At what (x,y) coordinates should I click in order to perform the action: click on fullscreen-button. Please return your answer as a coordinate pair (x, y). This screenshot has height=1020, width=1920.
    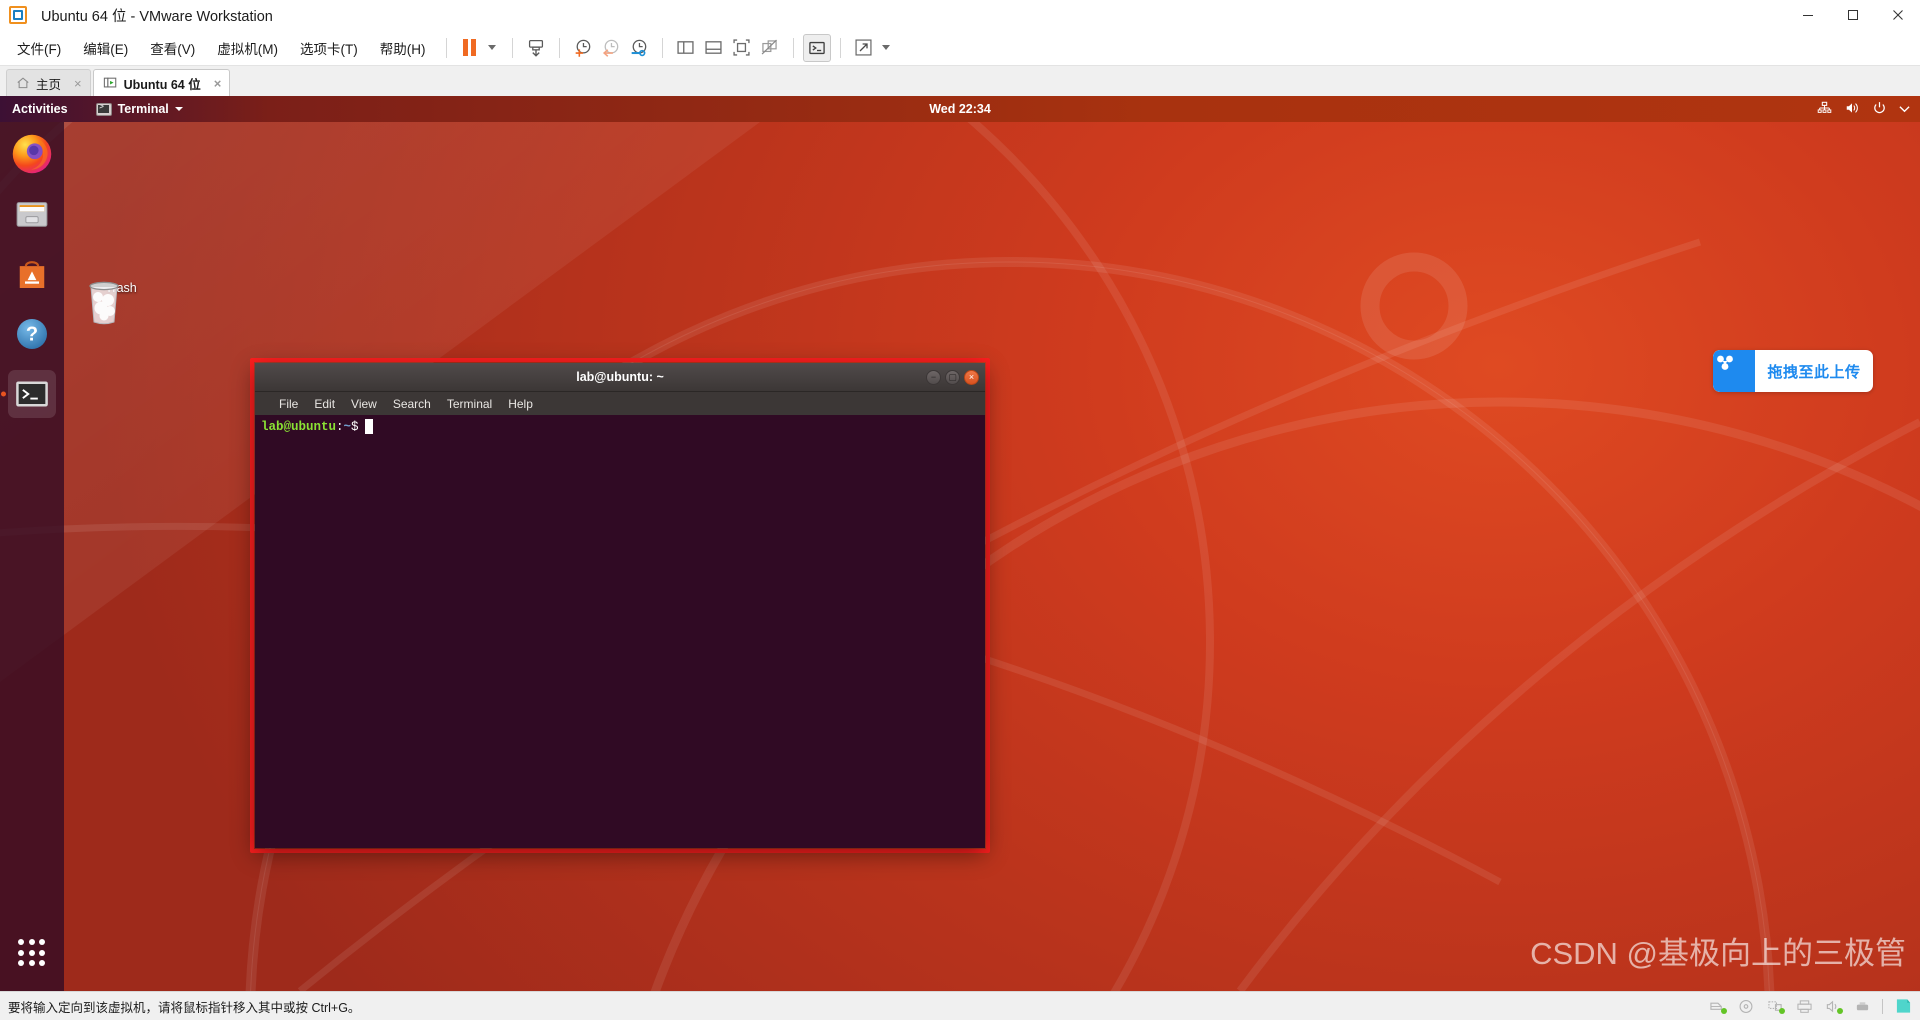
    Looking at the image, I should click on (742, 48).